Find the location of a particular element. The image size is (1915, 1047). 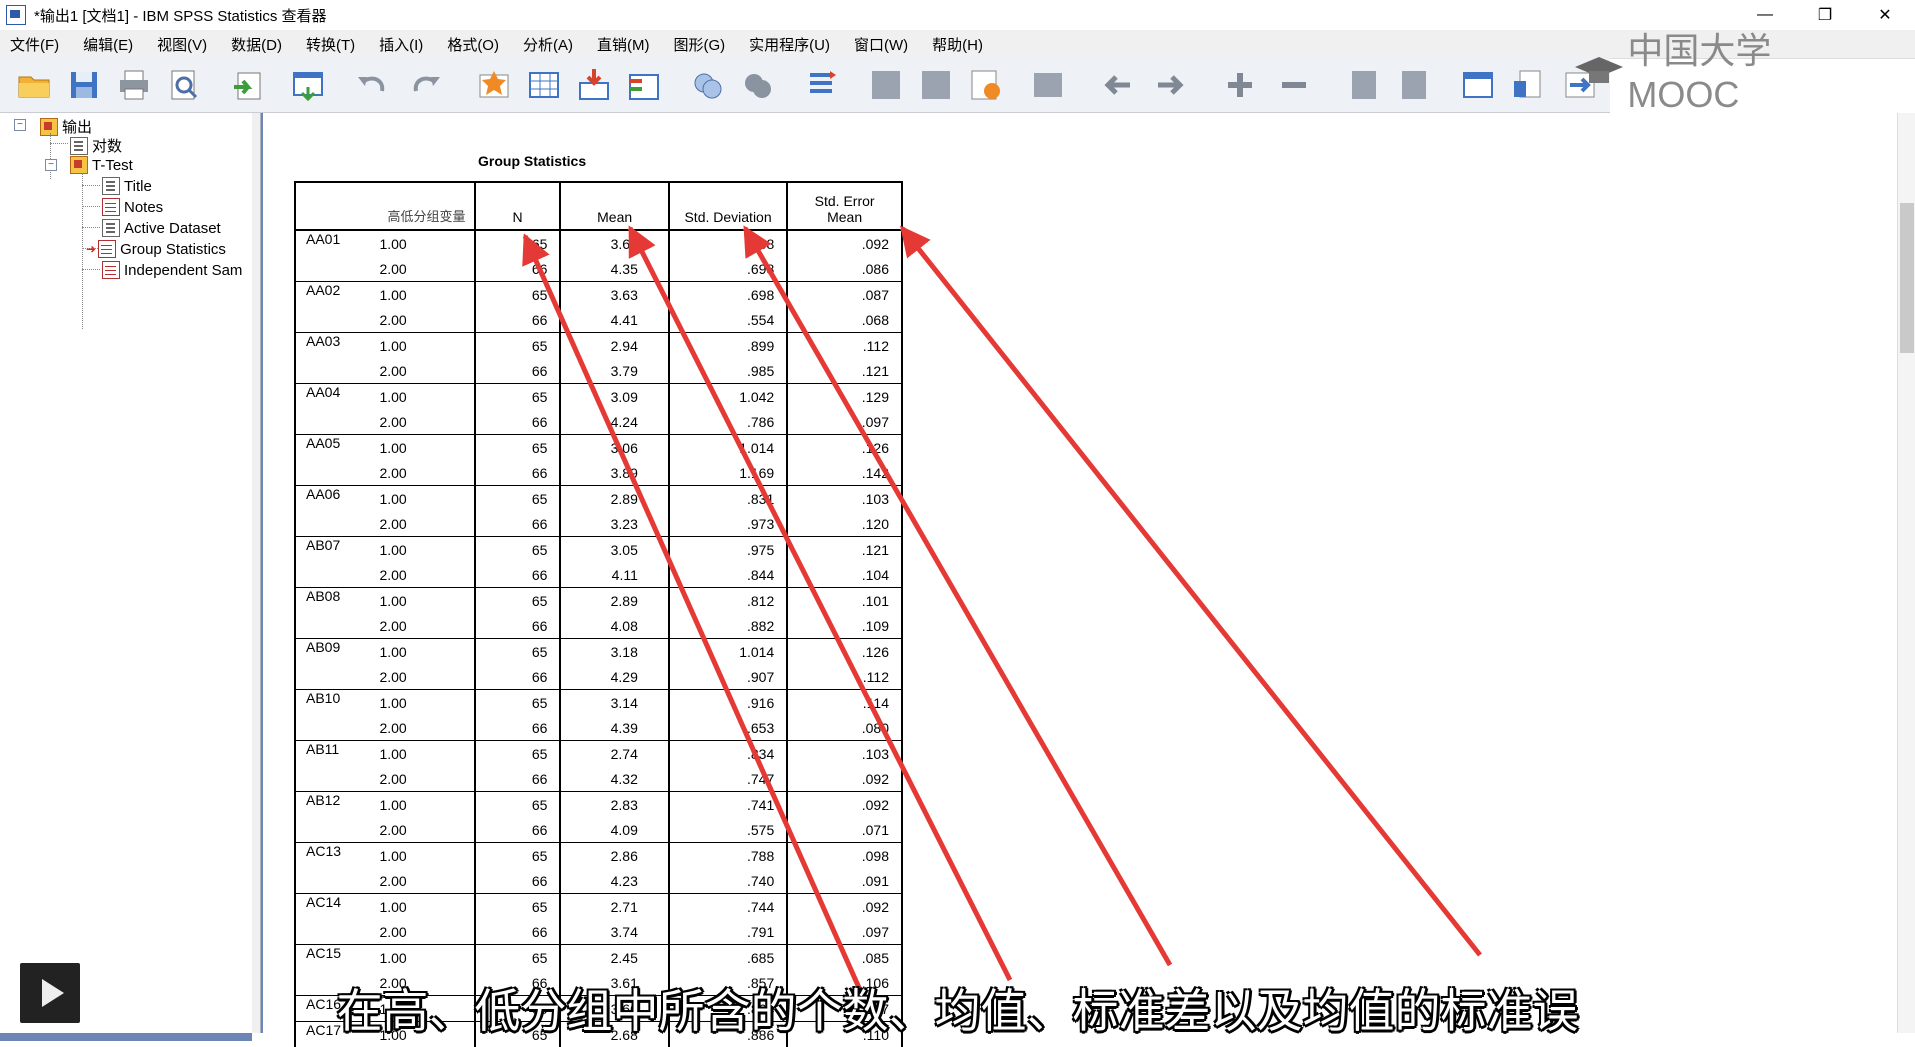

dataset-doc-icon is located at coordinates (111, 228).